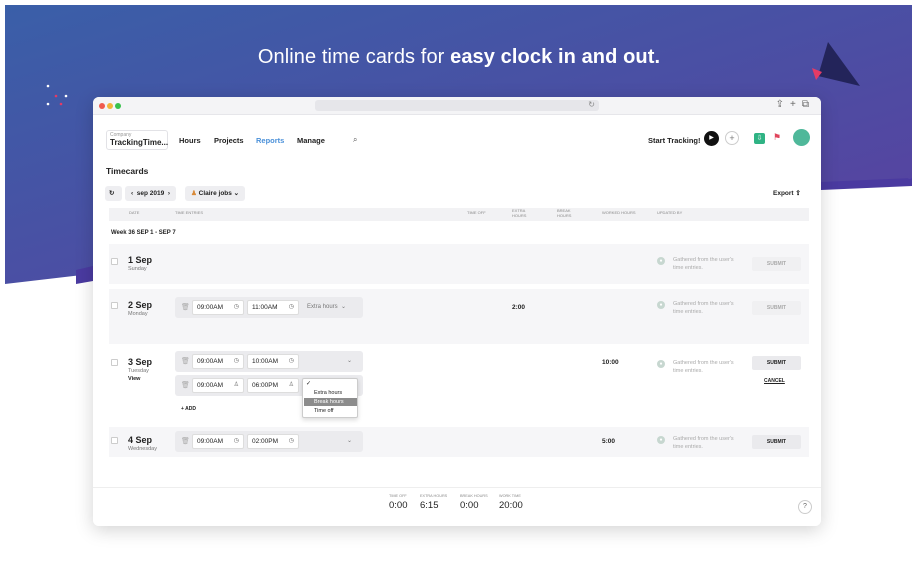 The width and height of the screenshot is (918, 565). Describe the element at coordinates (326, 306) in the screenshot. I see `entry-type-select: Extra hours ⌄` at that location.